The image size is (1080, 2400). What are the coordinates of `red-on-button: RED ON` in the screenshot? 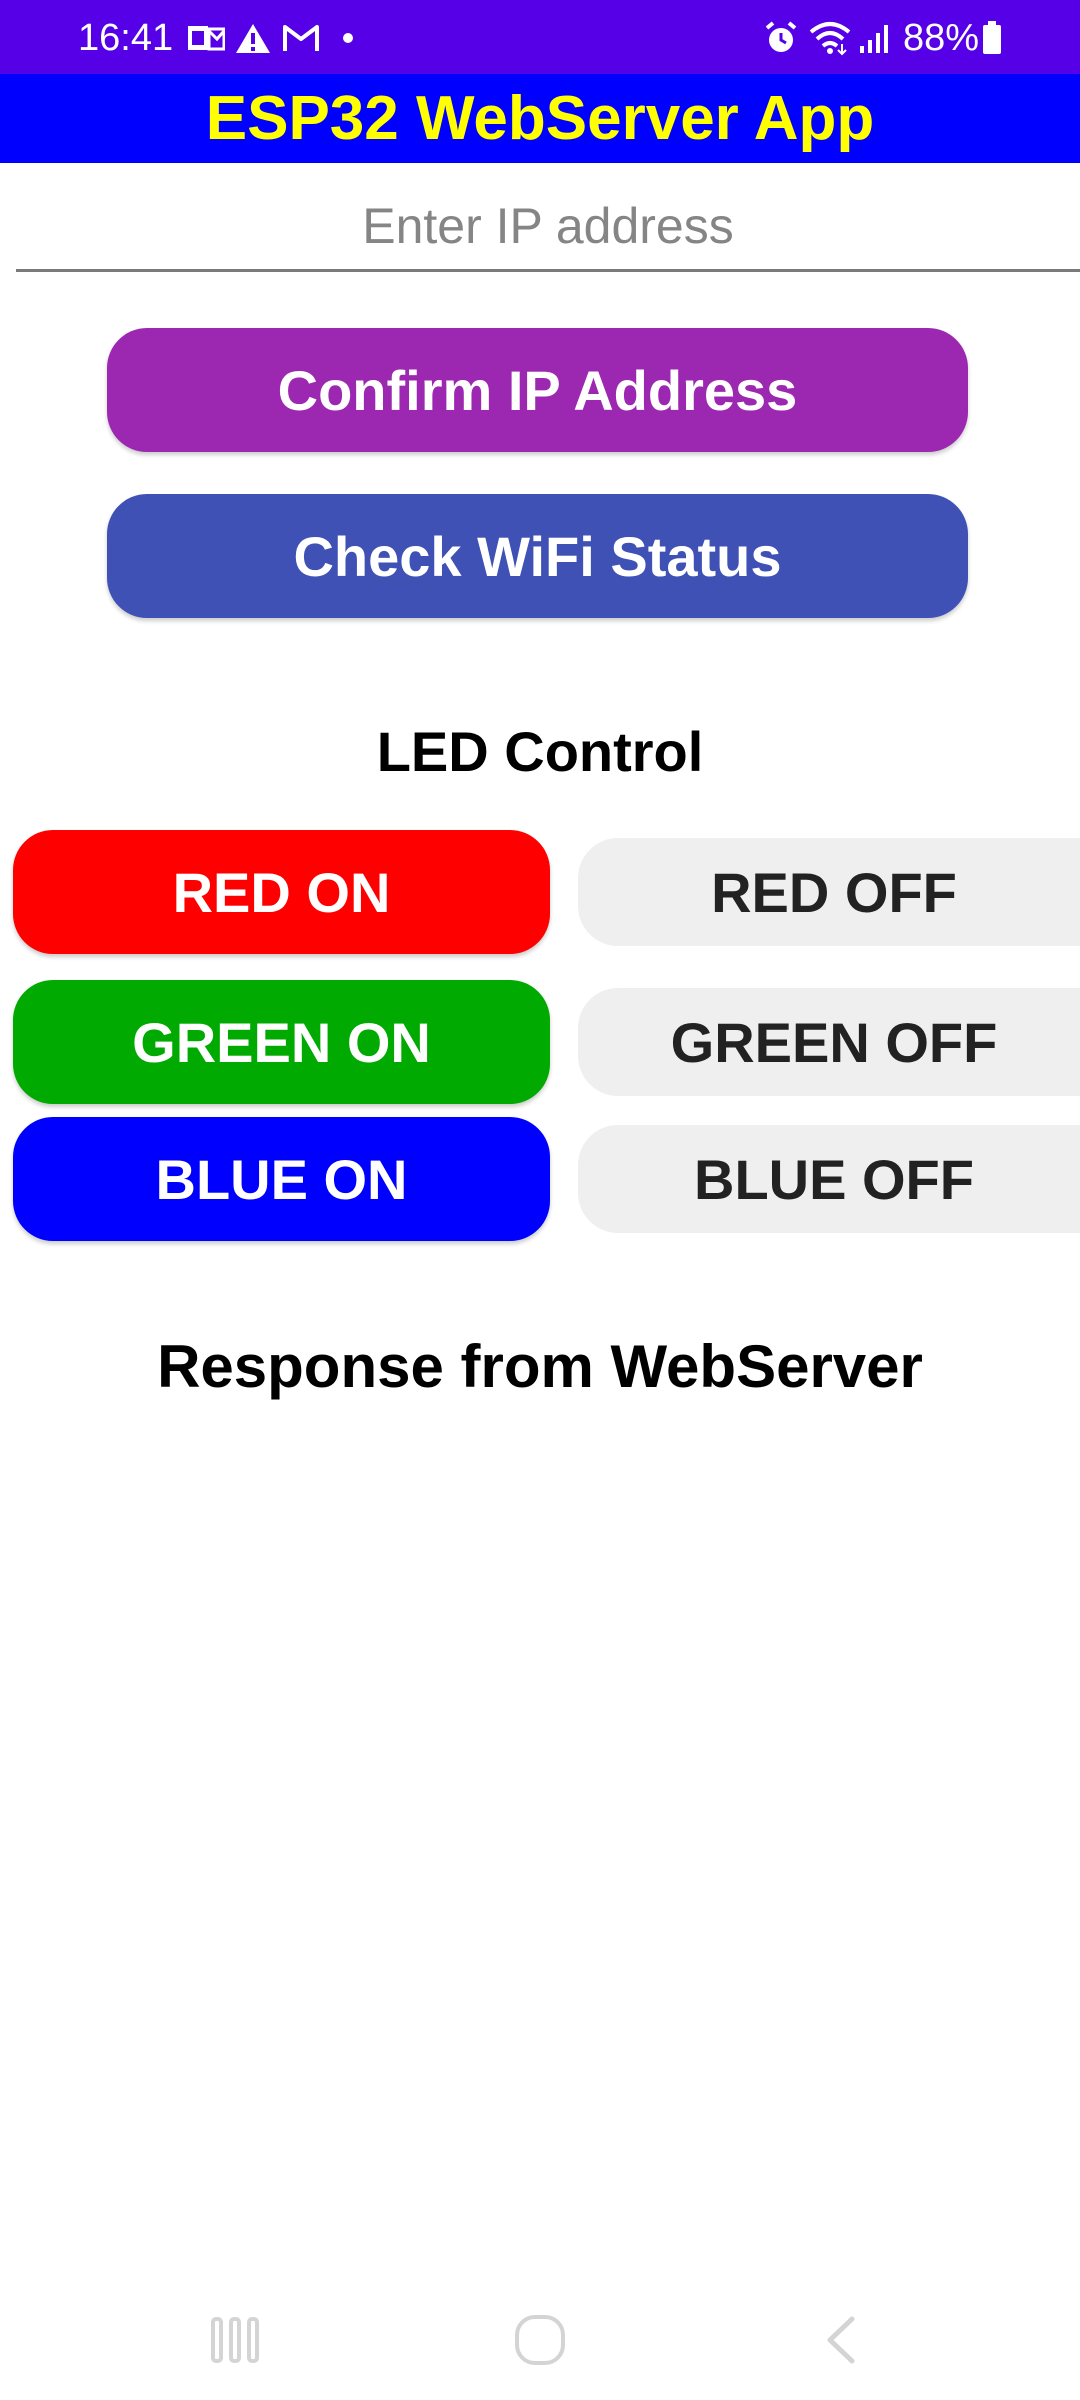 It's located at (281, 892).